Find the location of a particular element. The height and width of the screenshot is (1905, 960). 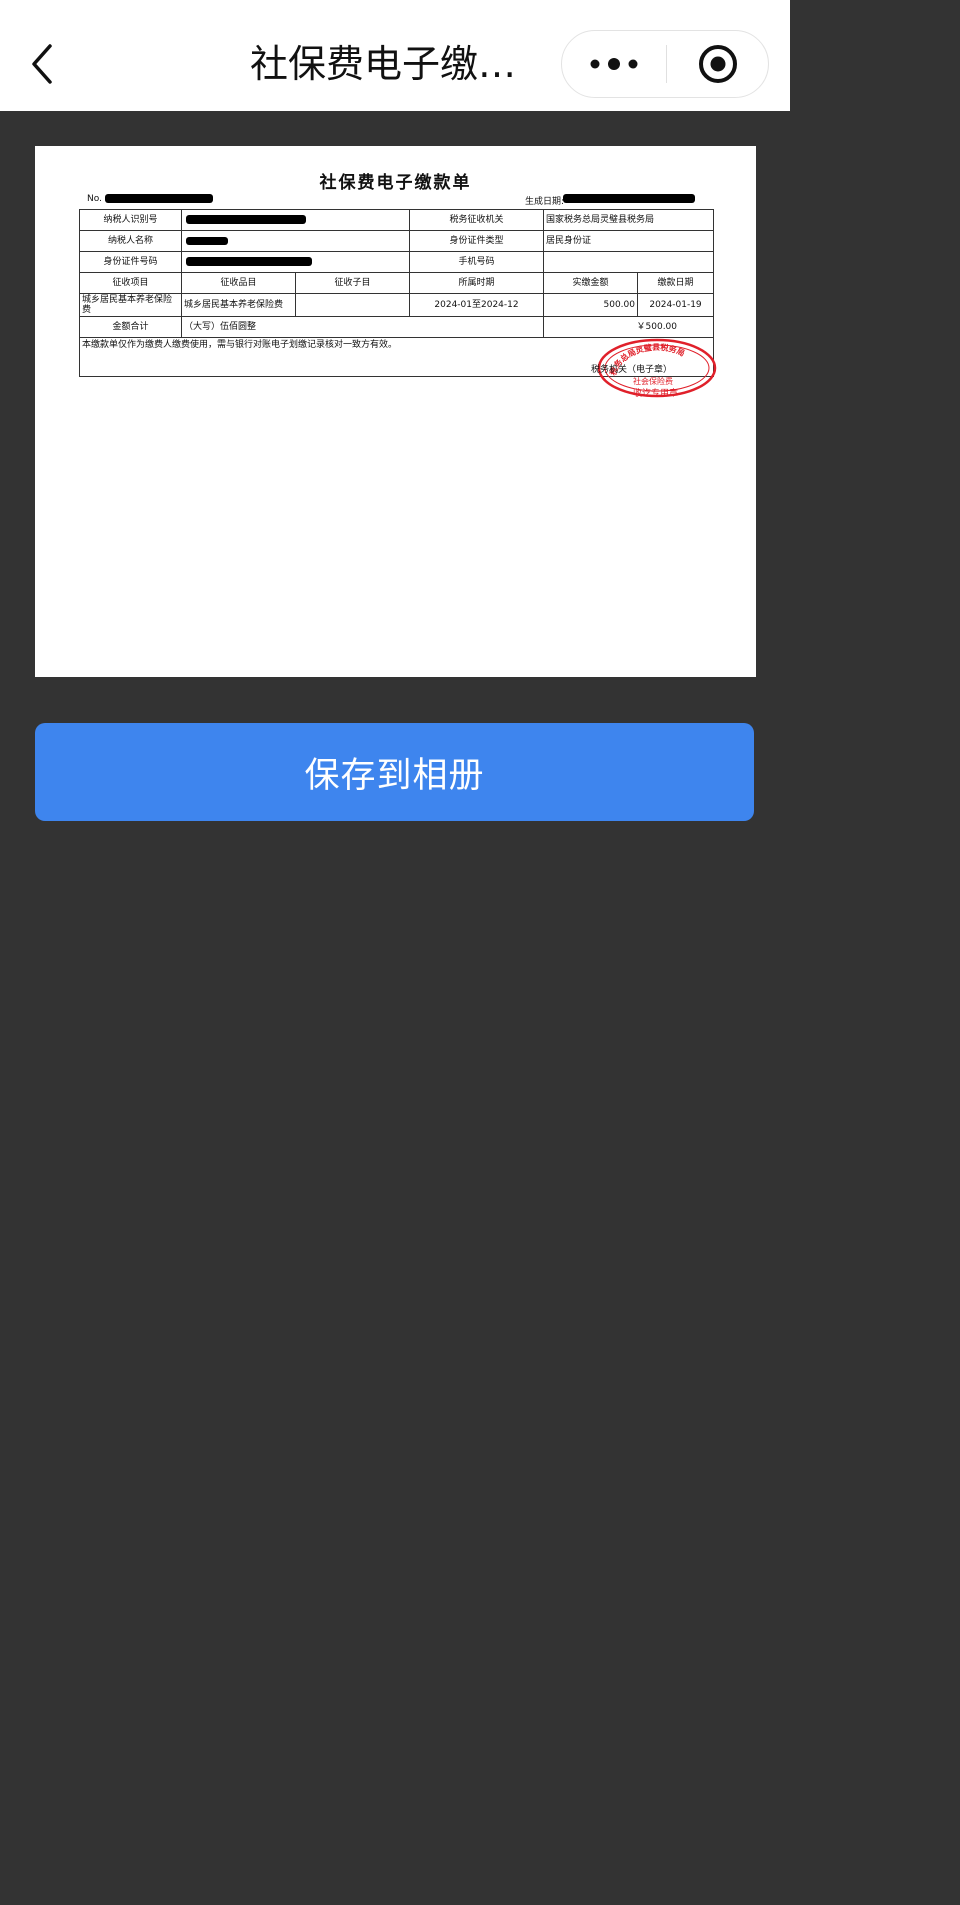

col-header-project: 征收项目 is located at coordinates (130, 283).